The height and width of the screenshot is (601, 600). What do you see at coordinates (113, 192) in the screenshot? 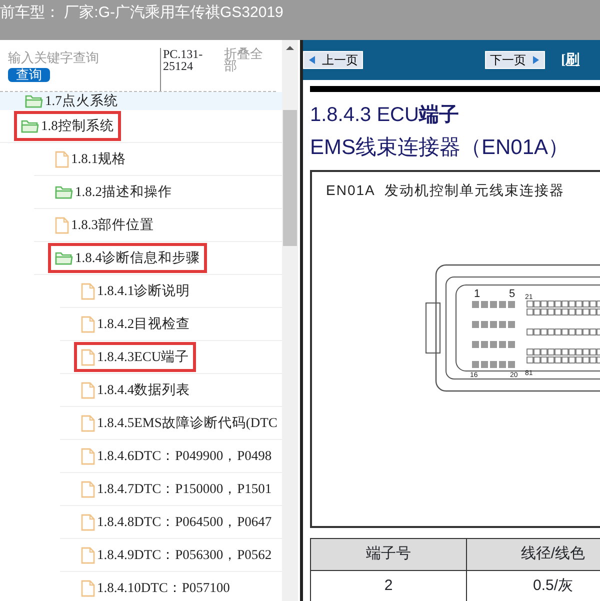
I see `tree-item: 1.8.2描述和操作` at bounding box center [113, 192].